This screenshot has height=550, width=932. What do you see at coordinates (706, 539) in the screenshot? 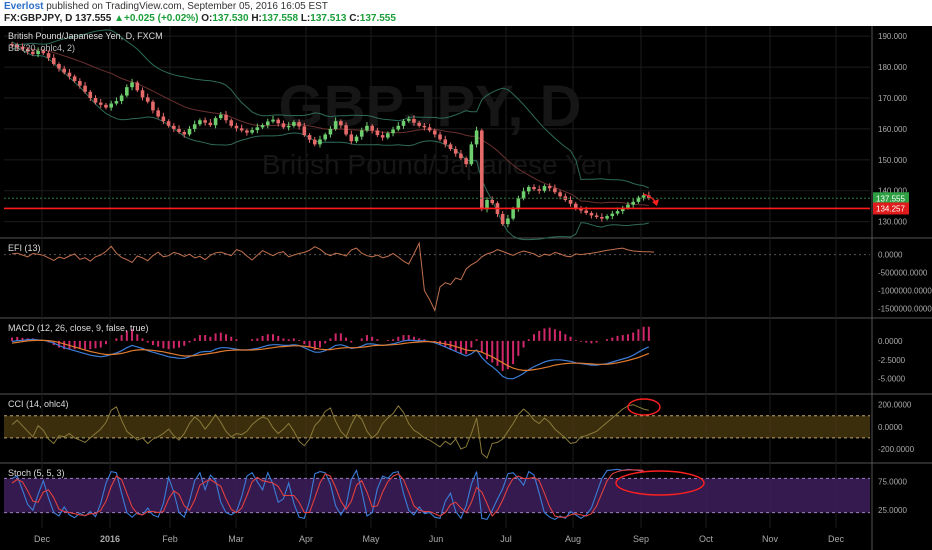
I see `x-tick-label: Oct` at bounding box center [706, 539].